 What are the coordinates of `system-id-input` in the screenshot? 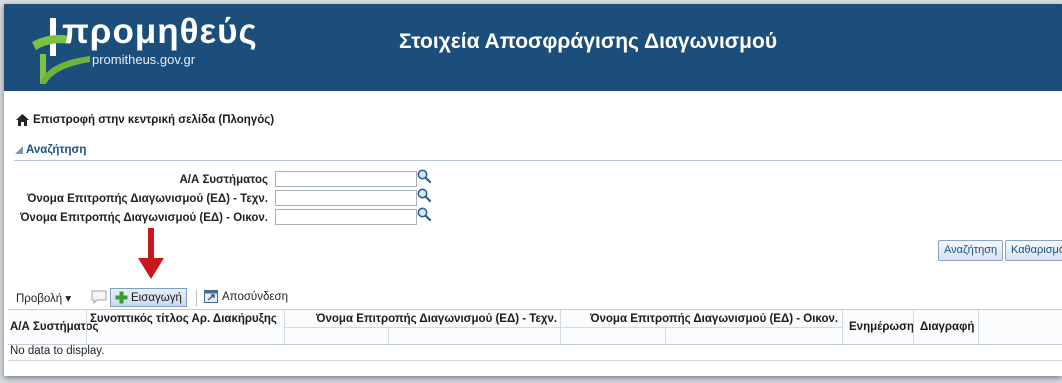 It's located at (346, 179).